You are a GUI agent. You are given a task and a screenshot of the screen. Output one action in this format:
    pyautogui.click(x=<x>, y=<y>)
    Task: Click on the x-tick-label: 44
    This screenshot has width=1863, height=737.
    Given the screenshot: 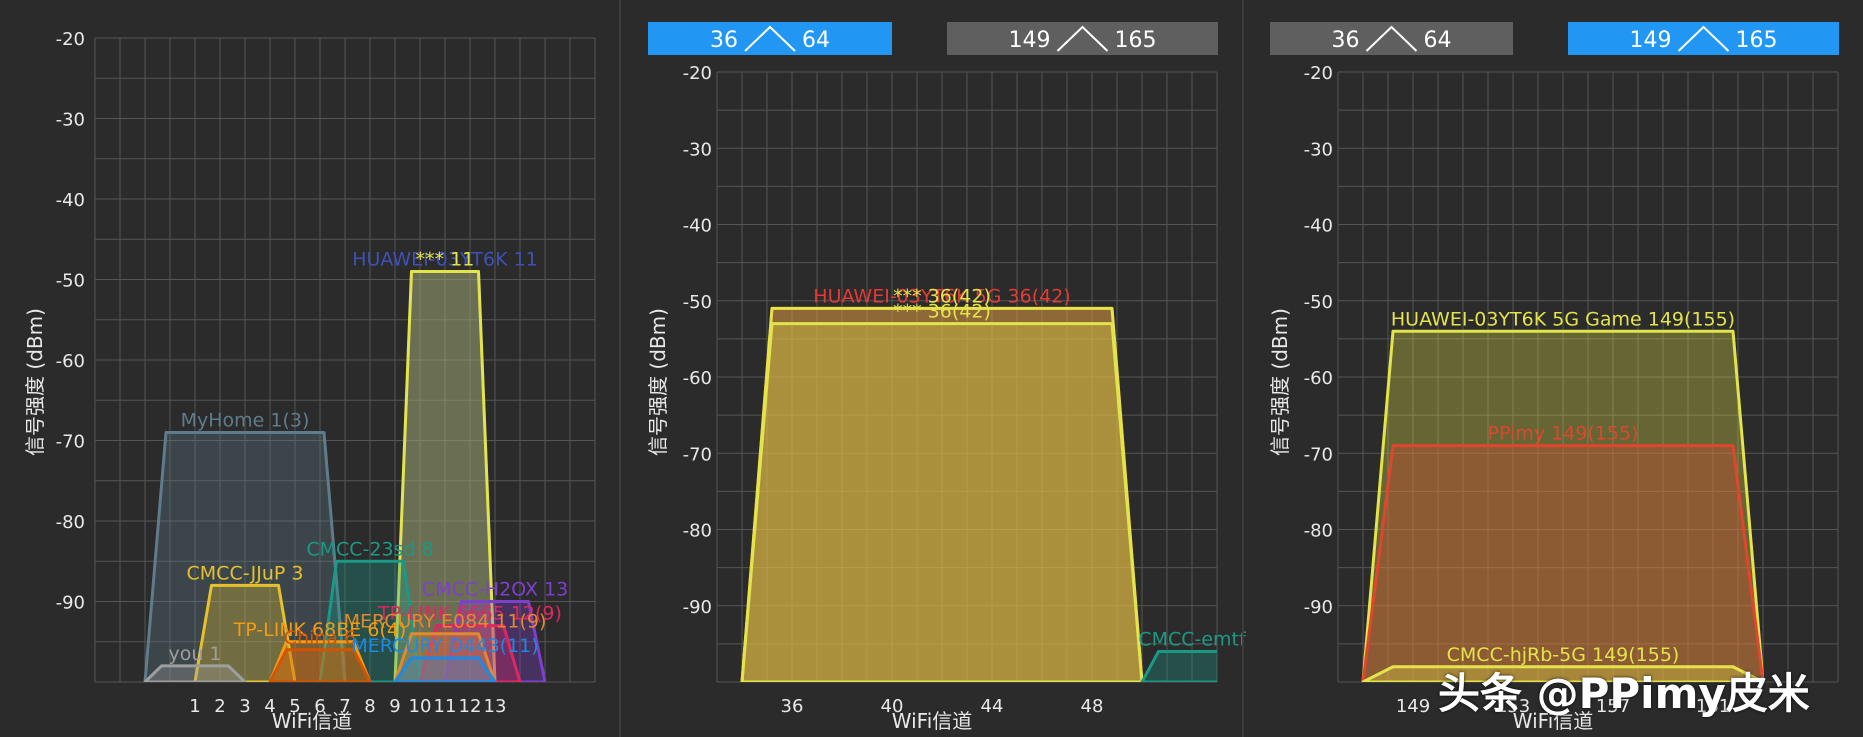 What is the action you would take?
    pyautogui.click(x=992, y=706)
    